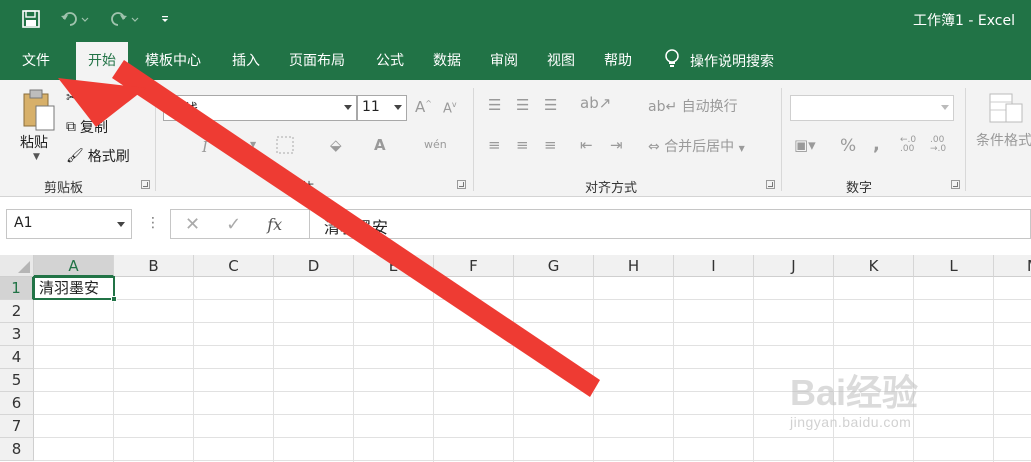 The width and height of the screenshot is (1031, 462). I want to click on column-header: C, so click(234, 266).